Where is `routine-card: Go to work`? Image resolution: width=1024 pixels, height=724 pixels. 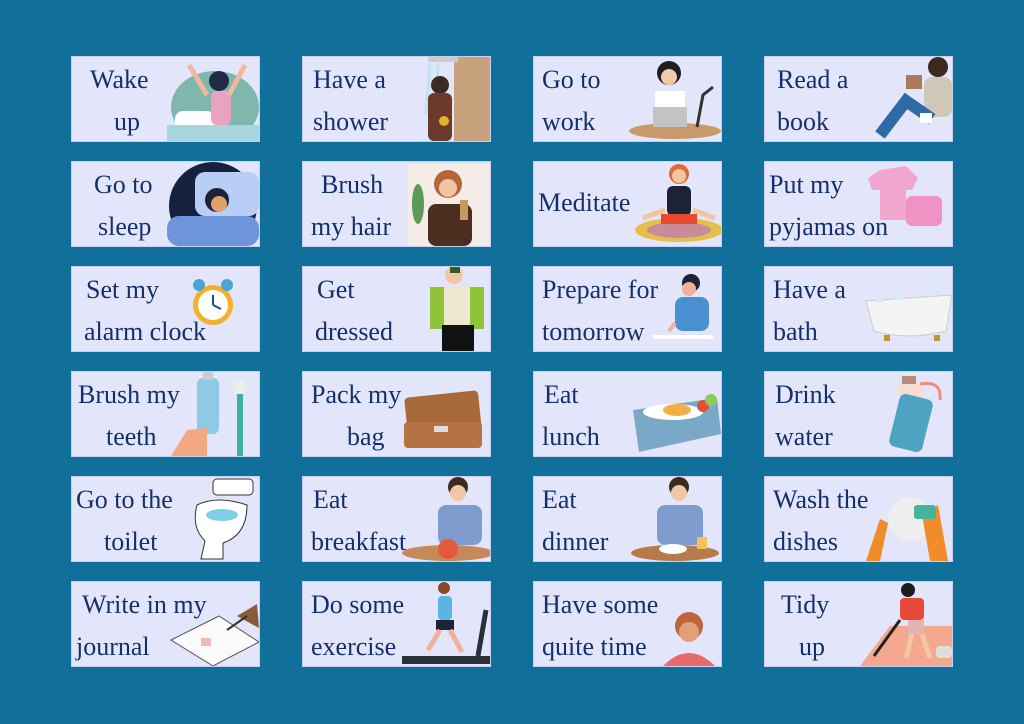 routine-card: Go to work is located at coordinates (627, 99).